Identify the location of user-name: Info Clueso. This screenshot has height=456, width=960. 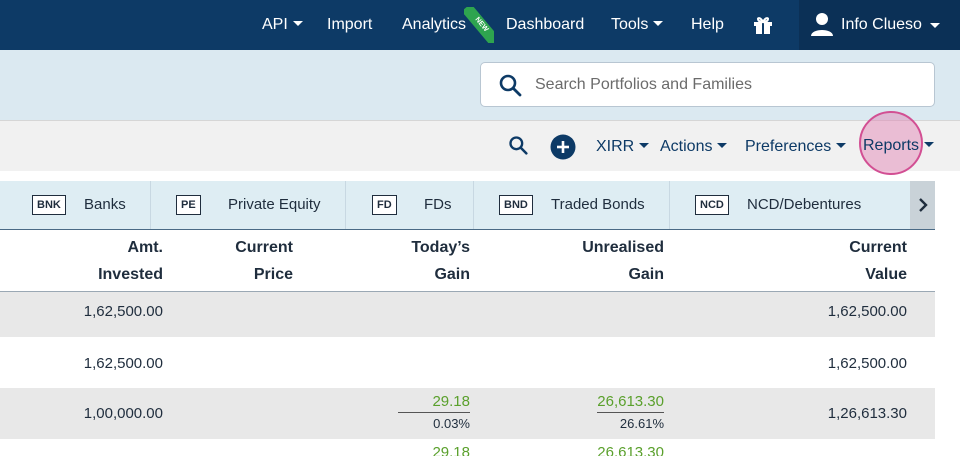
(881, 24).